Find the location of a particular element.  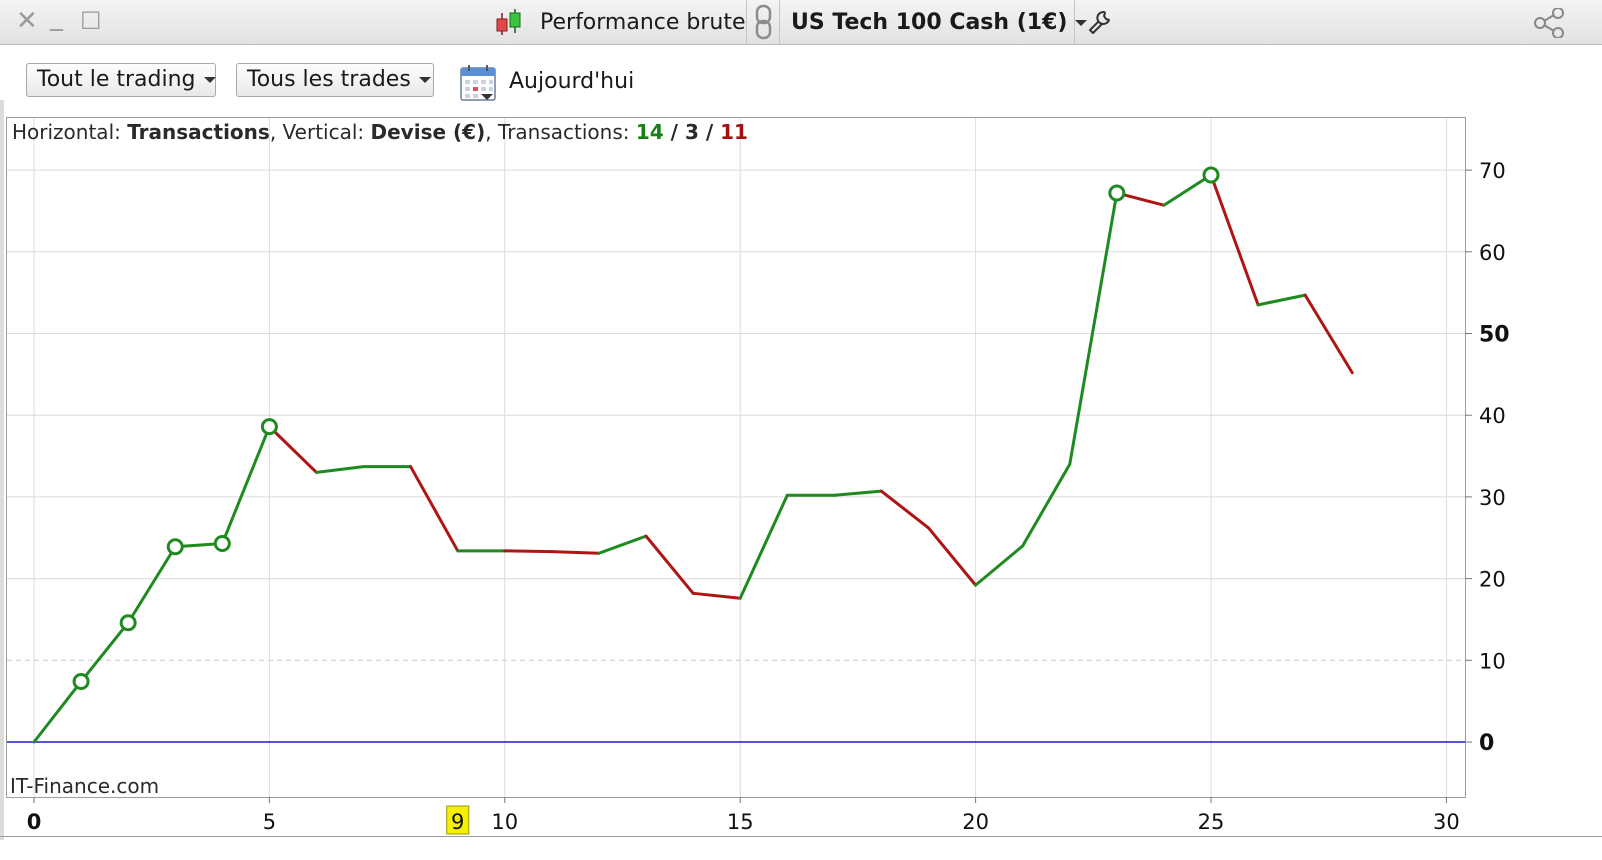

x-tick-label: 20 is located at coordinates (975, 822).